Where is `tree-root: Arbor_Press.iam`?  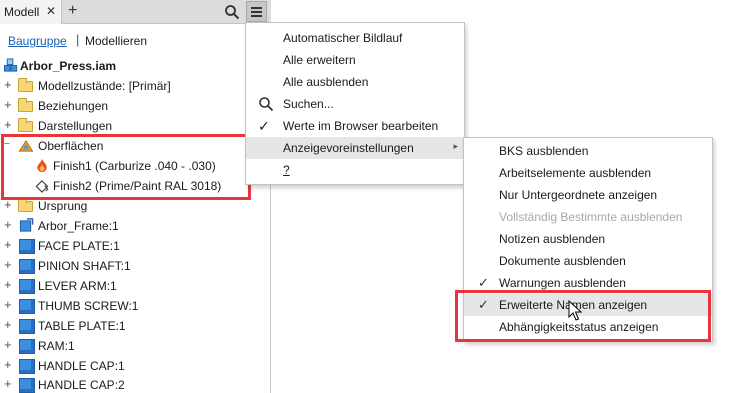 tree-root: Arbor_Press.iam is located at coordinates (125, 66).